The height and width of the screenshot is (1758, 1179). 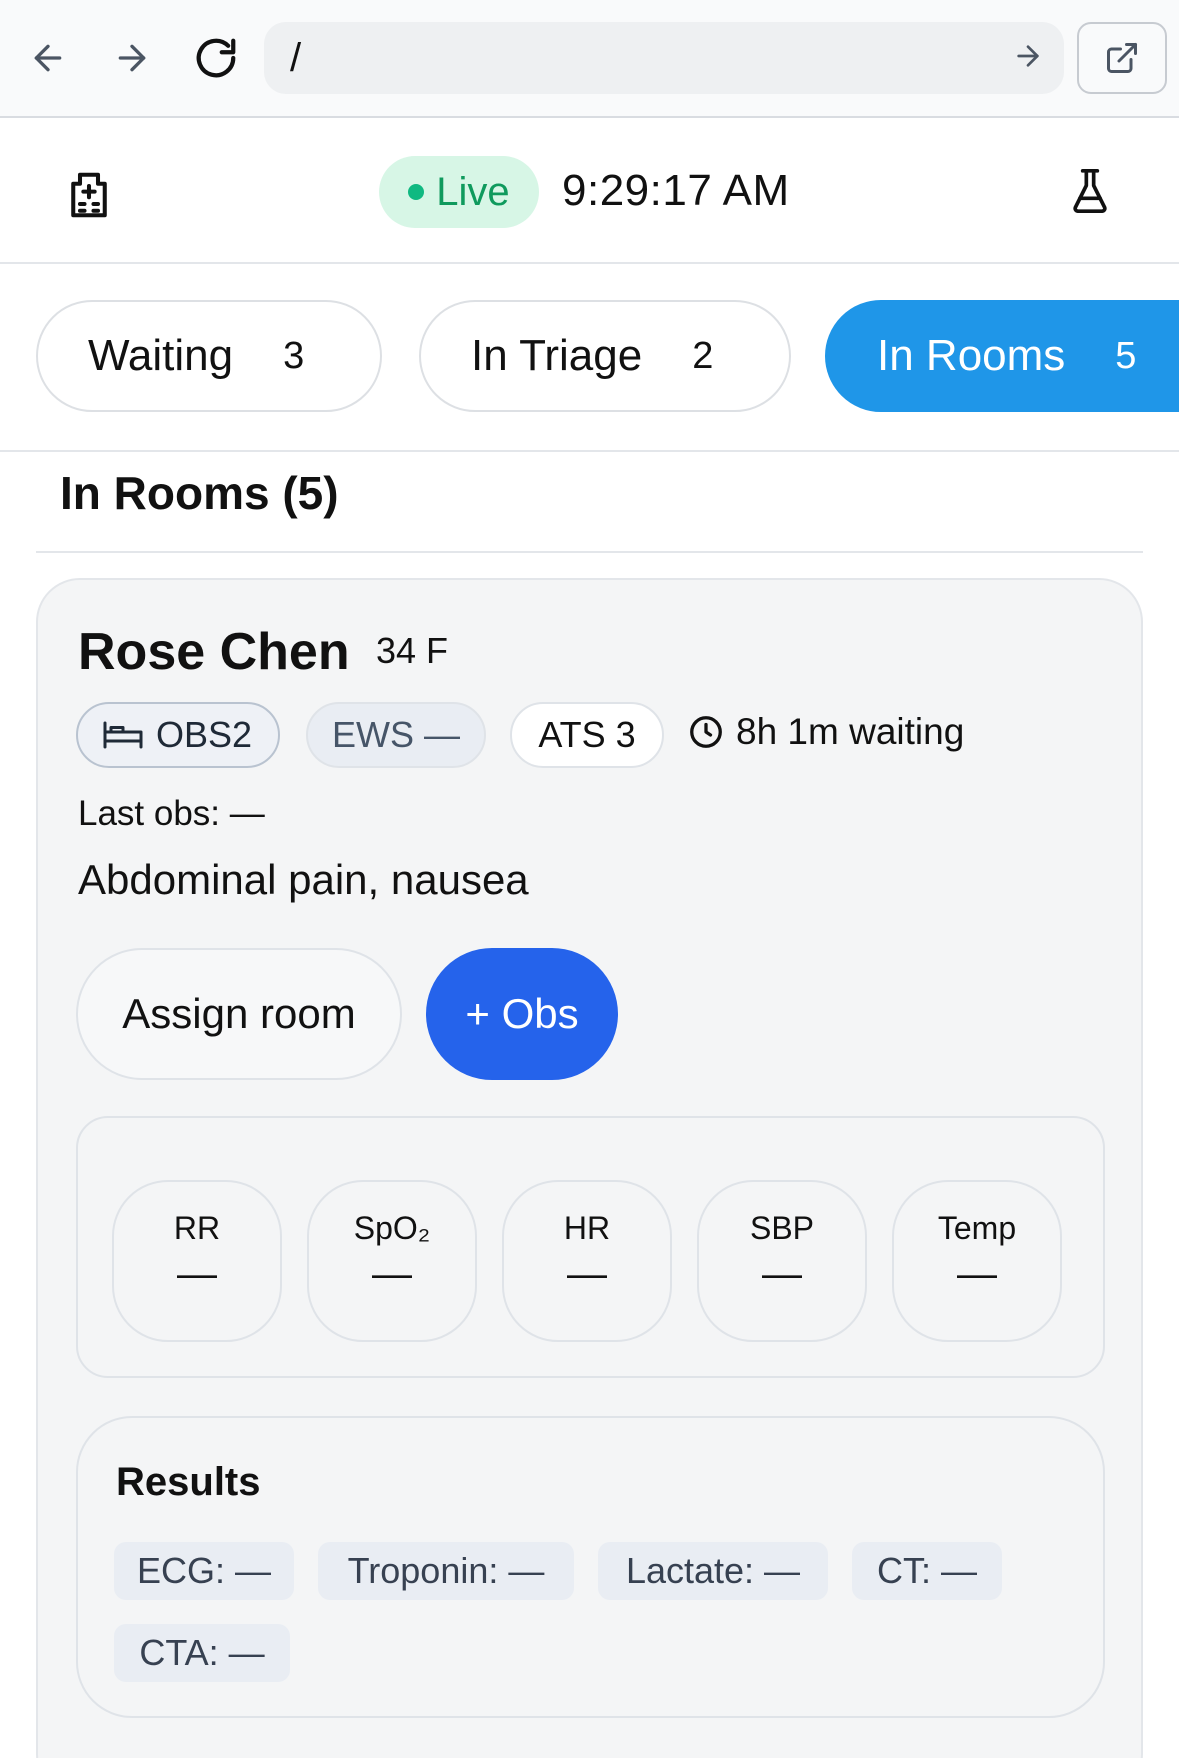 I want to click on back-button, so click(x=48, y=58).